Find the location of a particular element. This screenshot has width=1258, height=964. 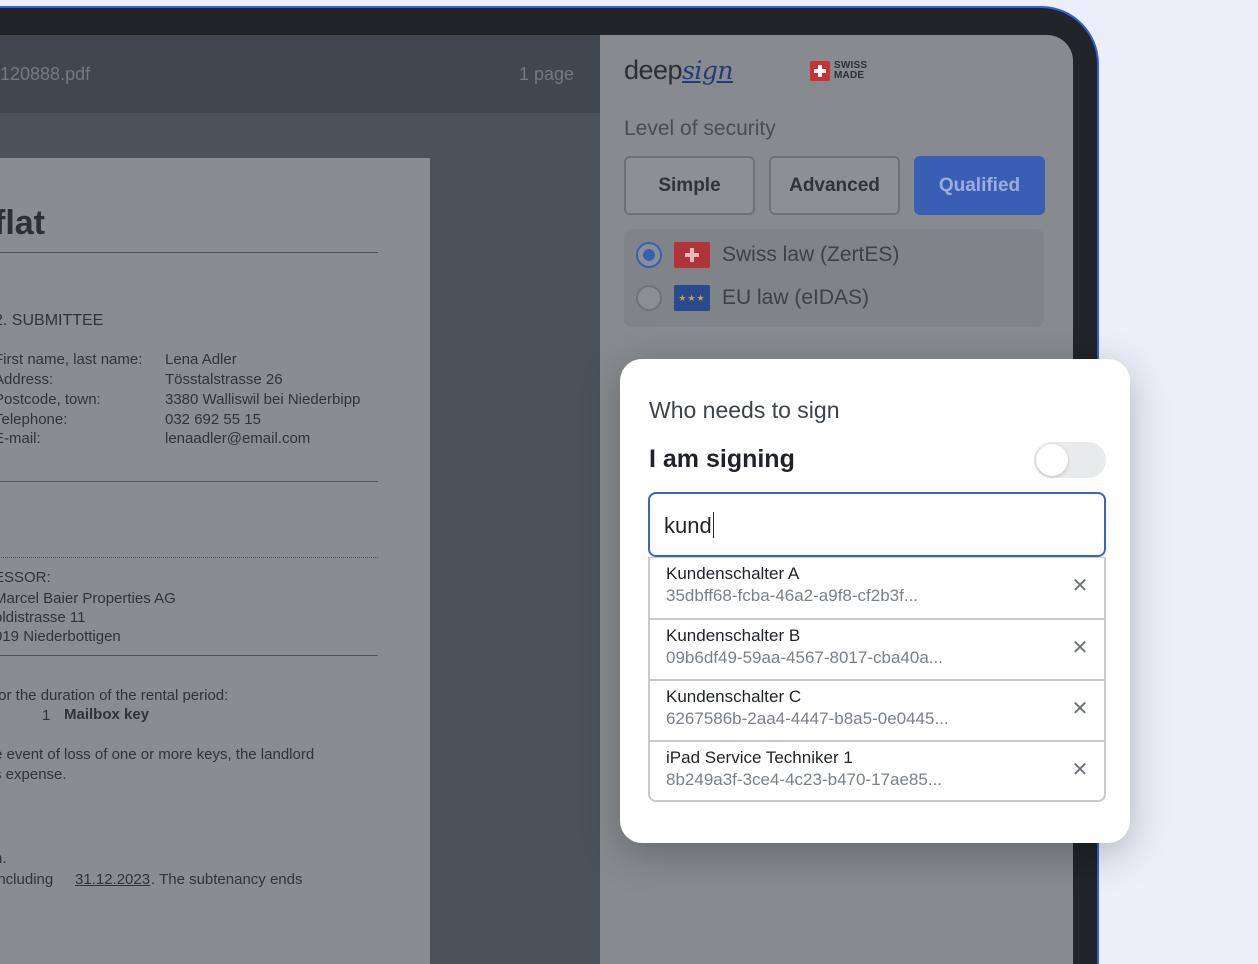

signers-title: Who needs to sign is located at coordinates (744, 410).